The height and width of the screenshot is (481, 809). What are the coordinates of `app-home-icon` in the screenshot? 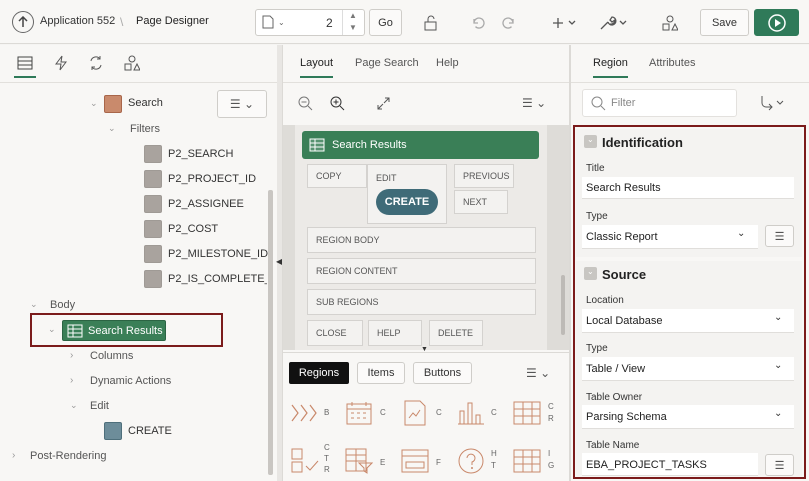 It's located at (23, 22).